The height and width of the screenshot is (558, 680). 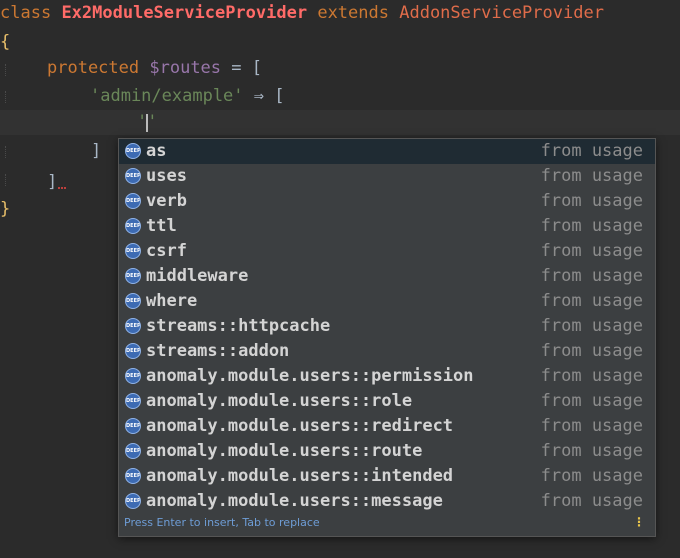 I want to click on completion-item: DEEP streams::addon from usage, so click(x=387, y=351).